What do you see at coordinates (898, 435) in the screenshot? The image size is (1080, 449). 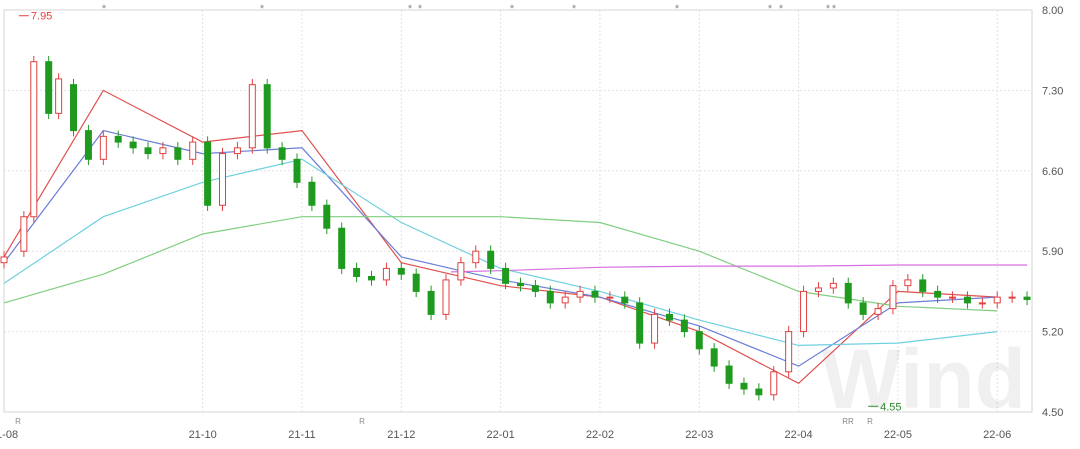 I see `x-tick-label: 22-05` at bounding box center [898, 435].